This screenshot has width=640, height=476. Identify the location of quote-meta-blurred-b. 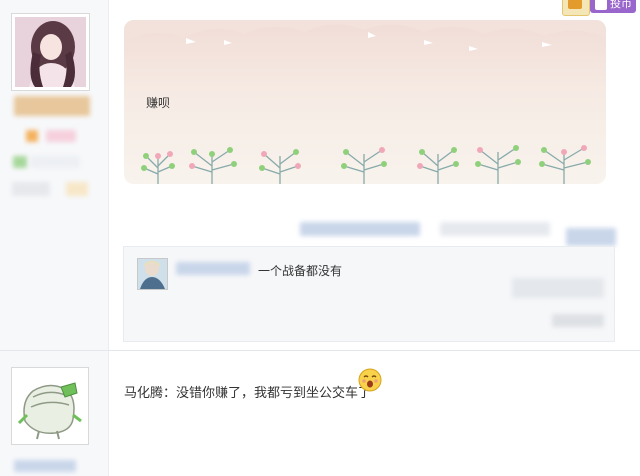
(578, 320).